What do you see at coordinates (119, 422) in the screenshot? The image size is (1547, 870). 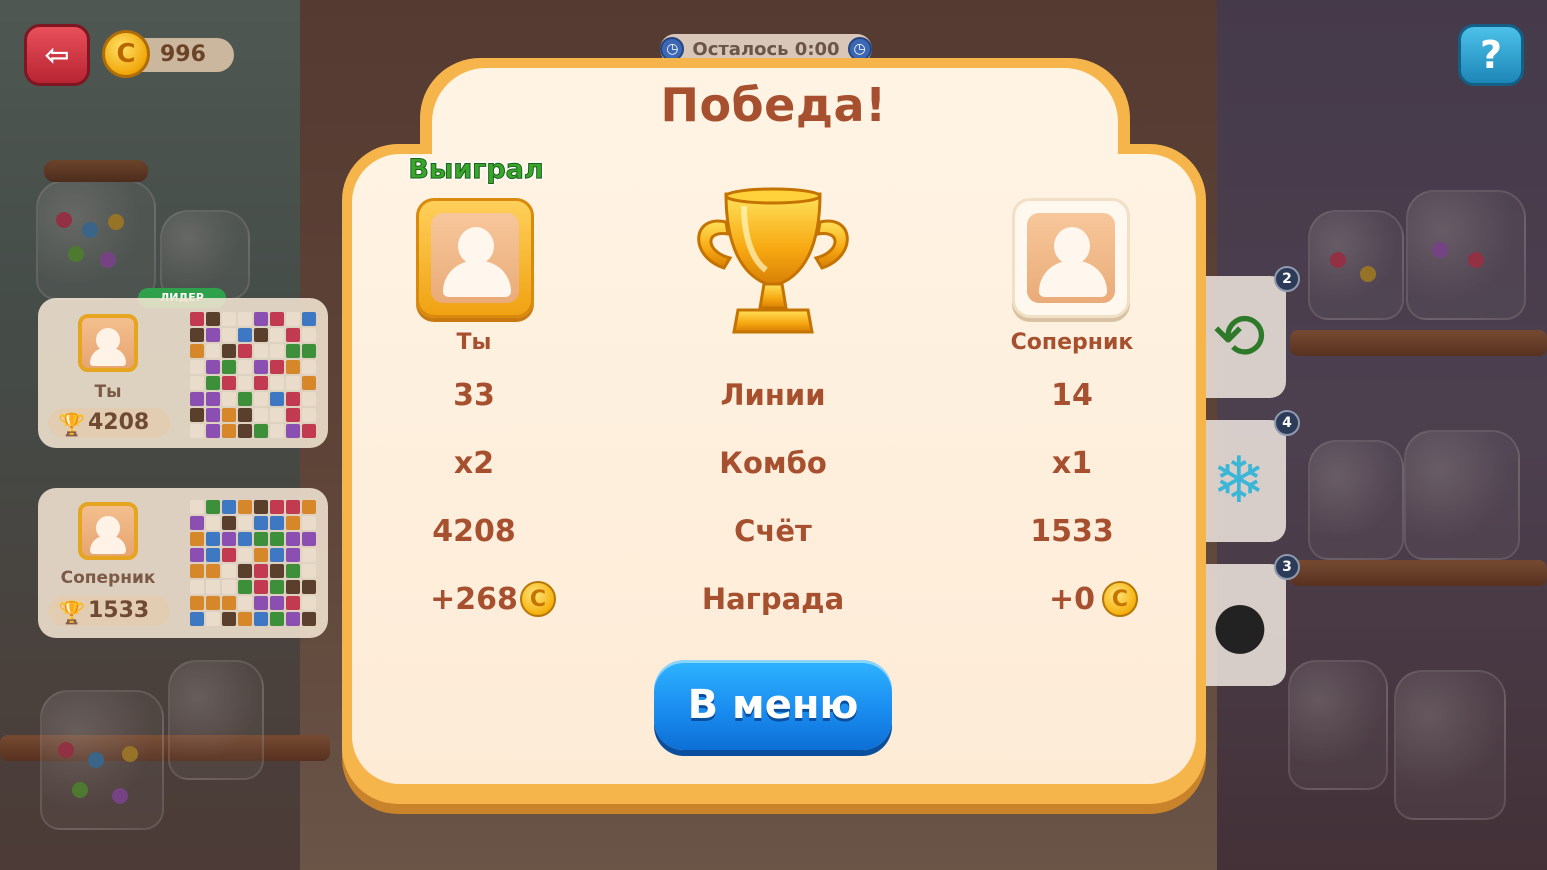 I see `player-score-value: 4208` at bounding box center [119, 422].